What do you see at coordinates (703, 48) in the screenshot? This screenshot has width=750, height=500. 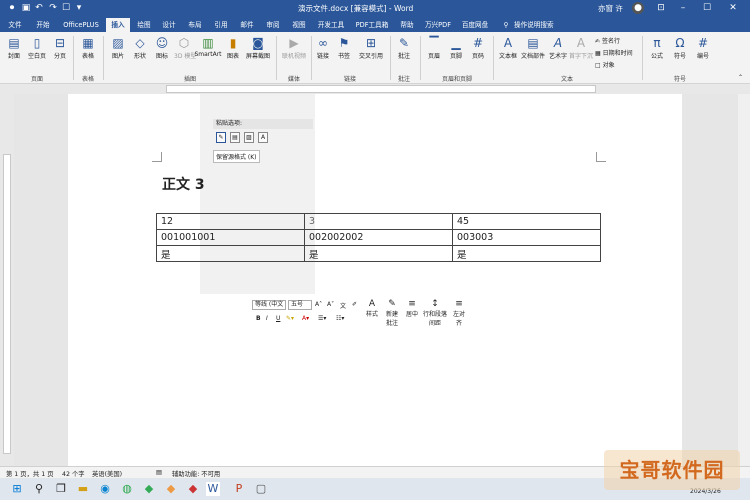 I see `number-button: # 编号` at bounding box center [703, 48].